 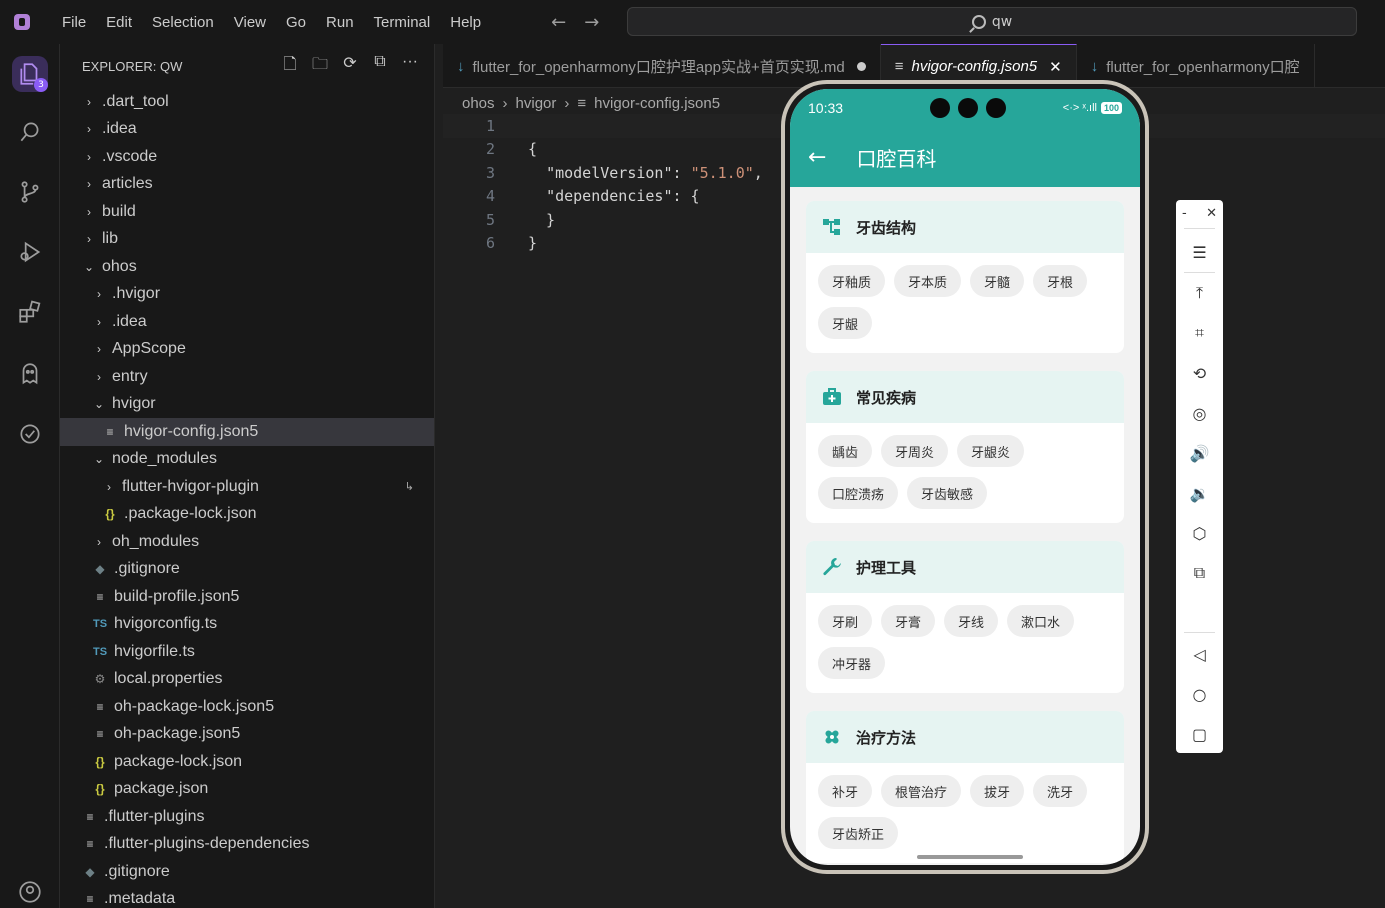 What do you see at coordinates (247, 542) in the screenshot?
I see `tree-item: › oh_modules` at bounding box center [247, 542].